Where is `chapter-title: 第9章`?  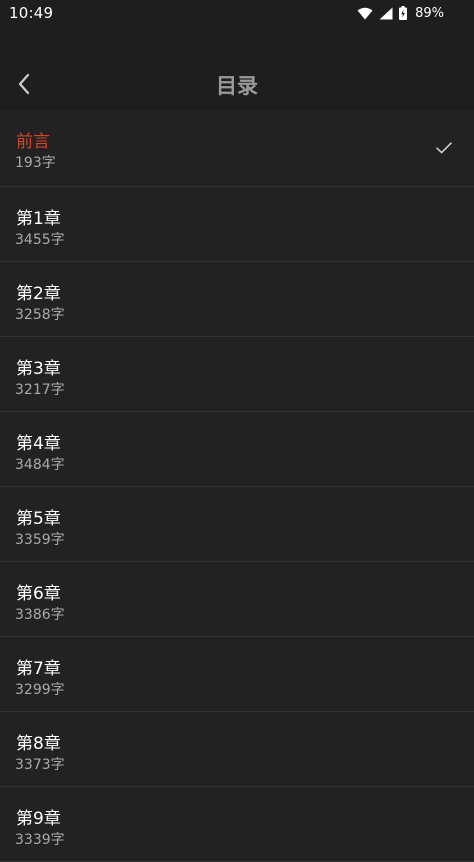 chapter-title: 第9章 is located at coordinates (38, 819).